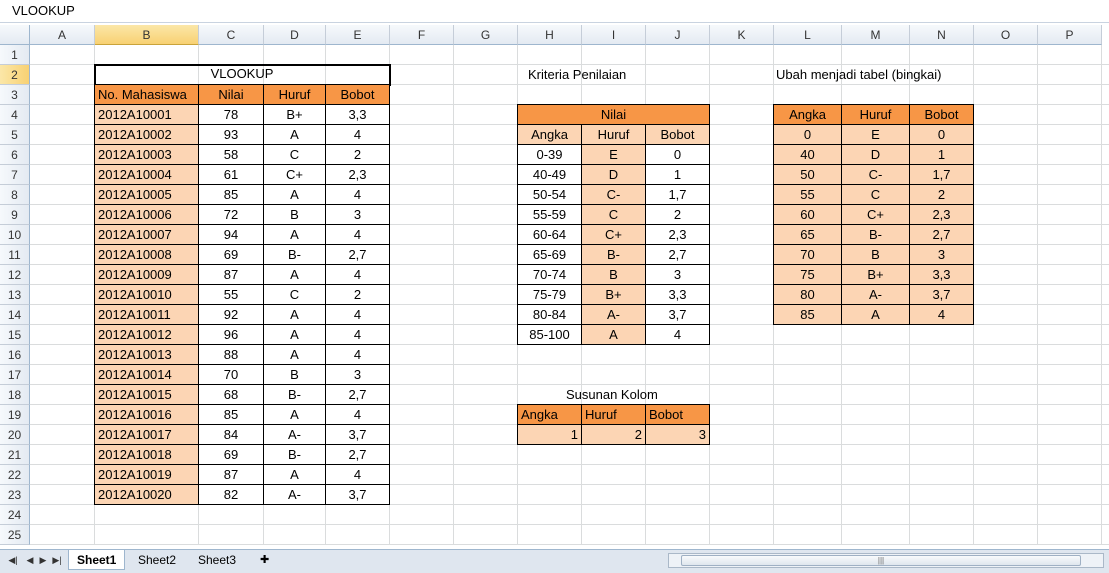 The height and width of the screenshot is (573, 1109). Describe the element at coordinates (613, 254) in the screenshot. I see `criteria-cell: B-` at that location.